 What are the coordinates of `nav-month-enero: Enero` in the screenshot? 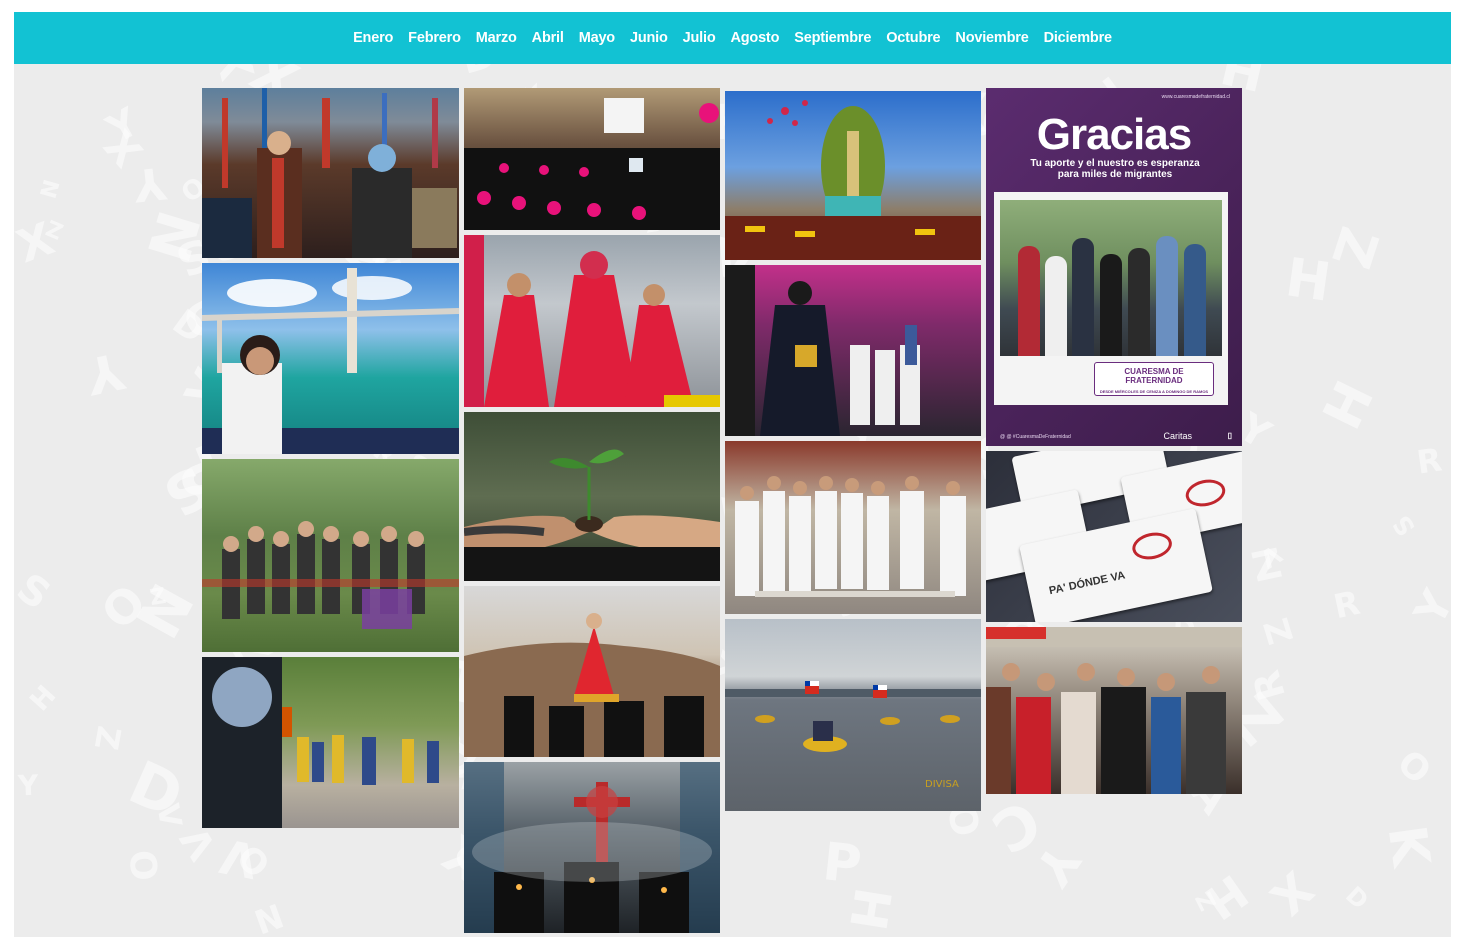 It's located at (373, 38).